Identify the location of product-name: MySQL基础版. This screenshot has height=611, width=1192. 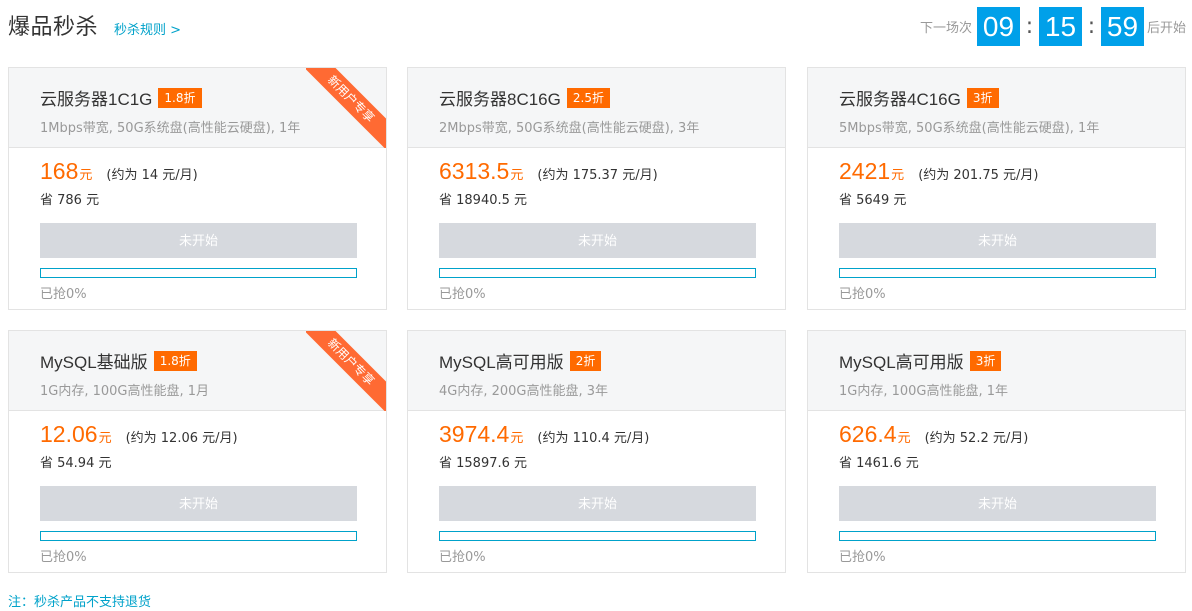
(94, 362).